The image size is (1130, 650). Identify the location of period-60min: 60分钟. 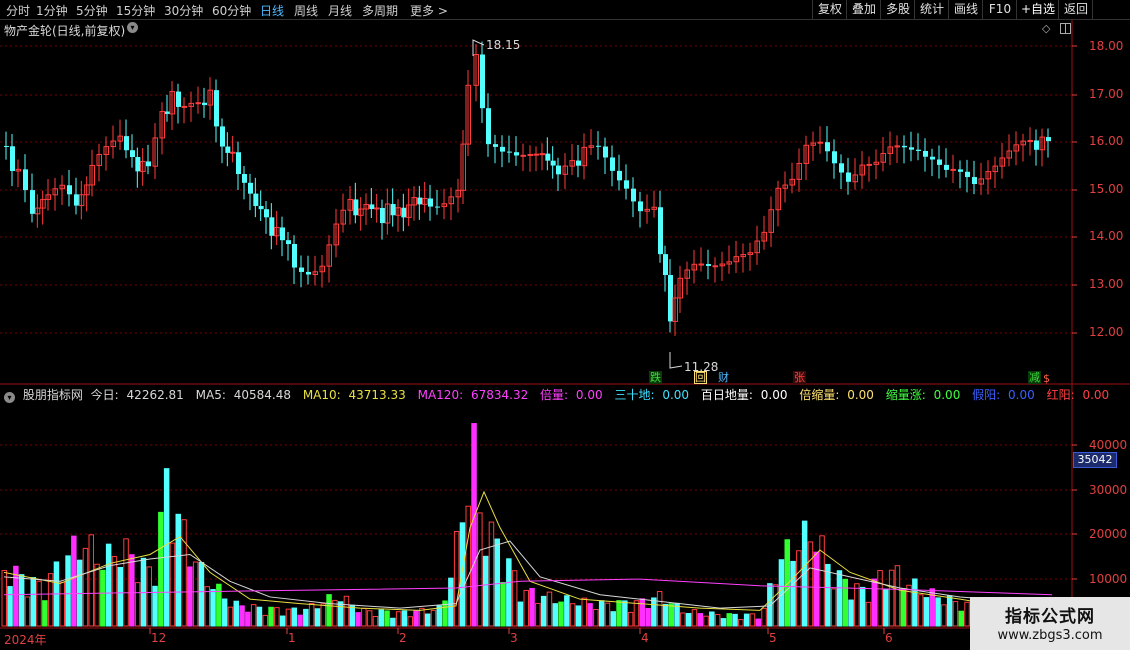
(231, 10).